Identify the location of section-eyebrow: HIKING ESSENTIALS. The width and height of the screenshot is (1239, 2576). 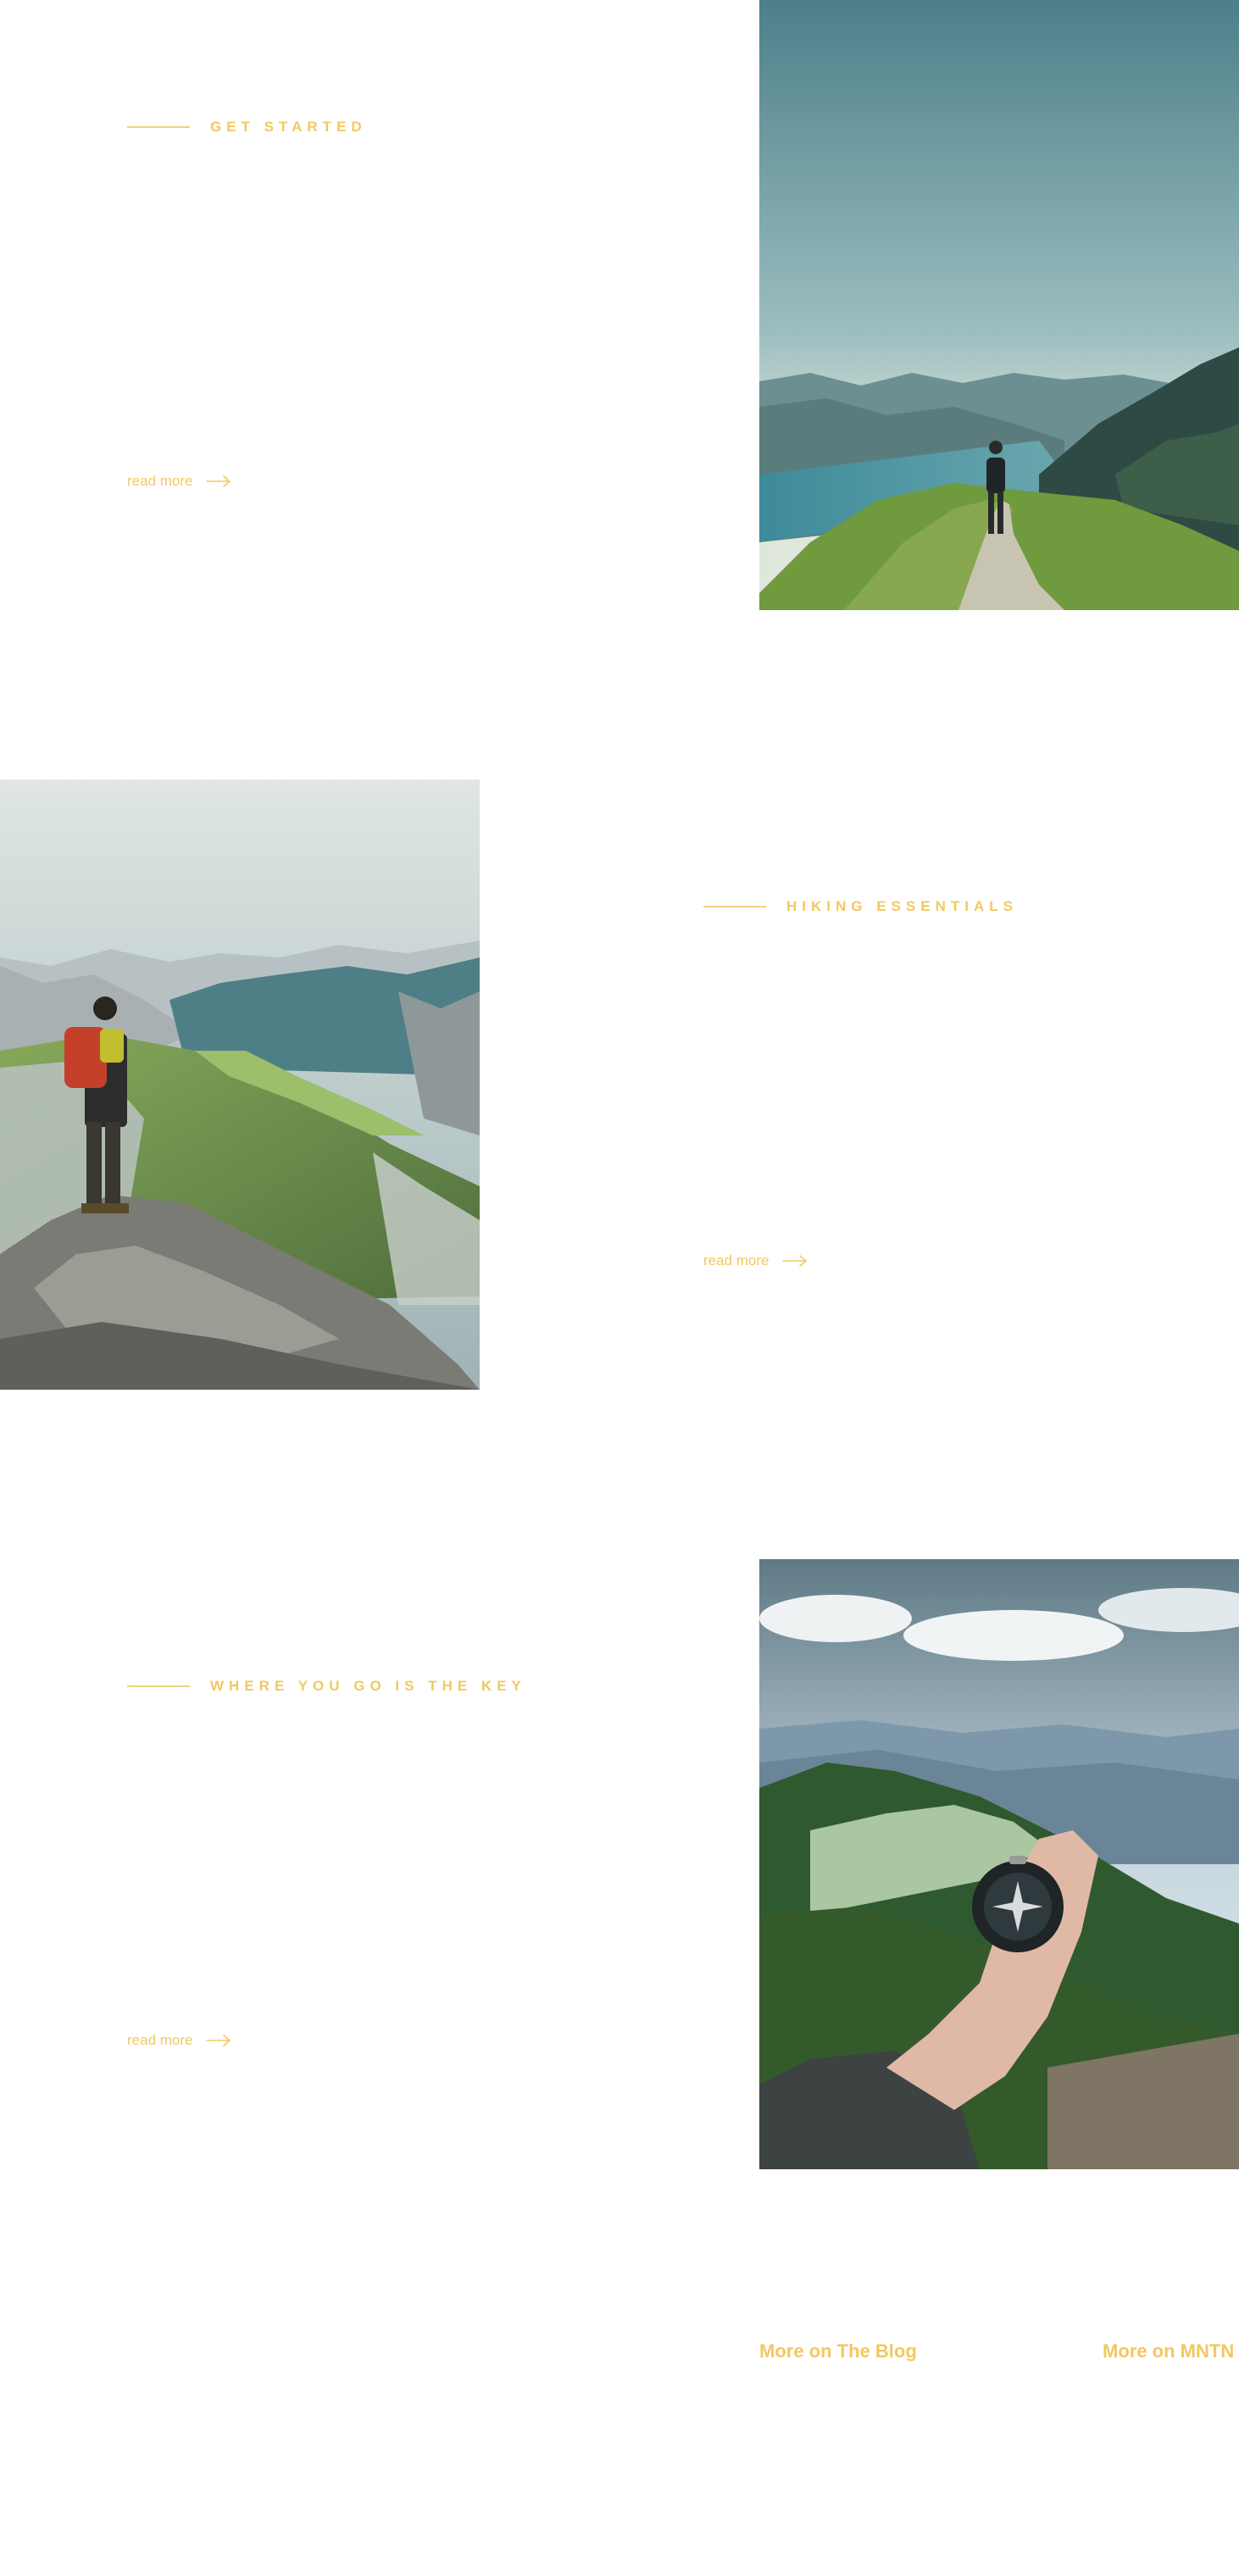
(861, 906).